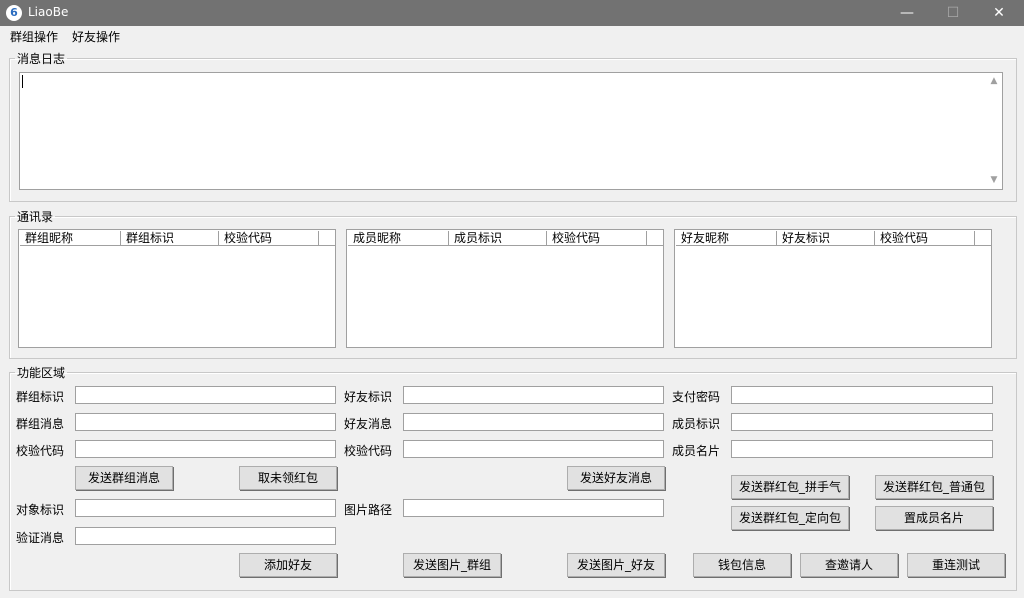 The width and height of the screenshot is (1024, 598). I want to click on reconnect-test-button: 重连测试, so click(956, 565).